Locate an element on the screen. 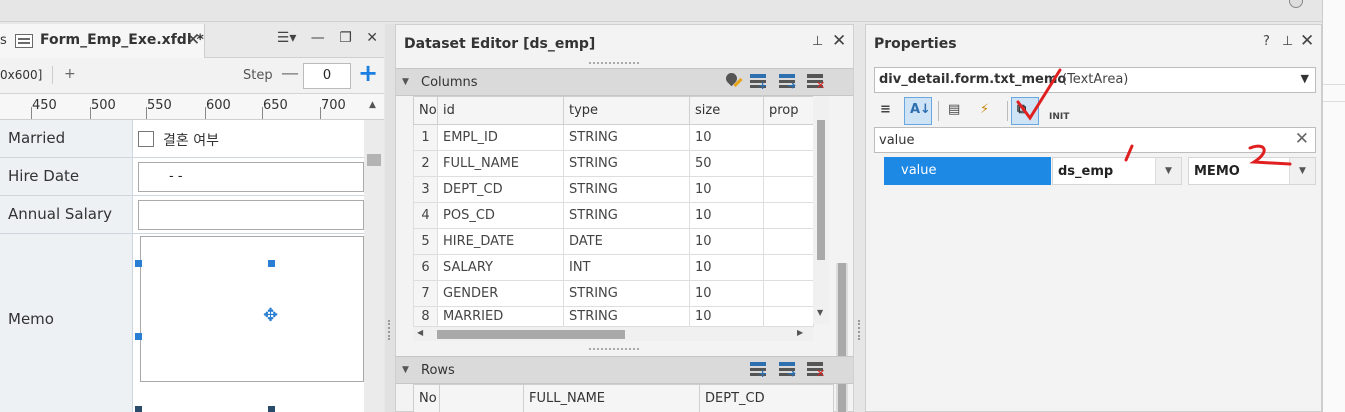 The image size is (1345, 412). column-id-cell: POS_CD is located at coordinates (500, 215).